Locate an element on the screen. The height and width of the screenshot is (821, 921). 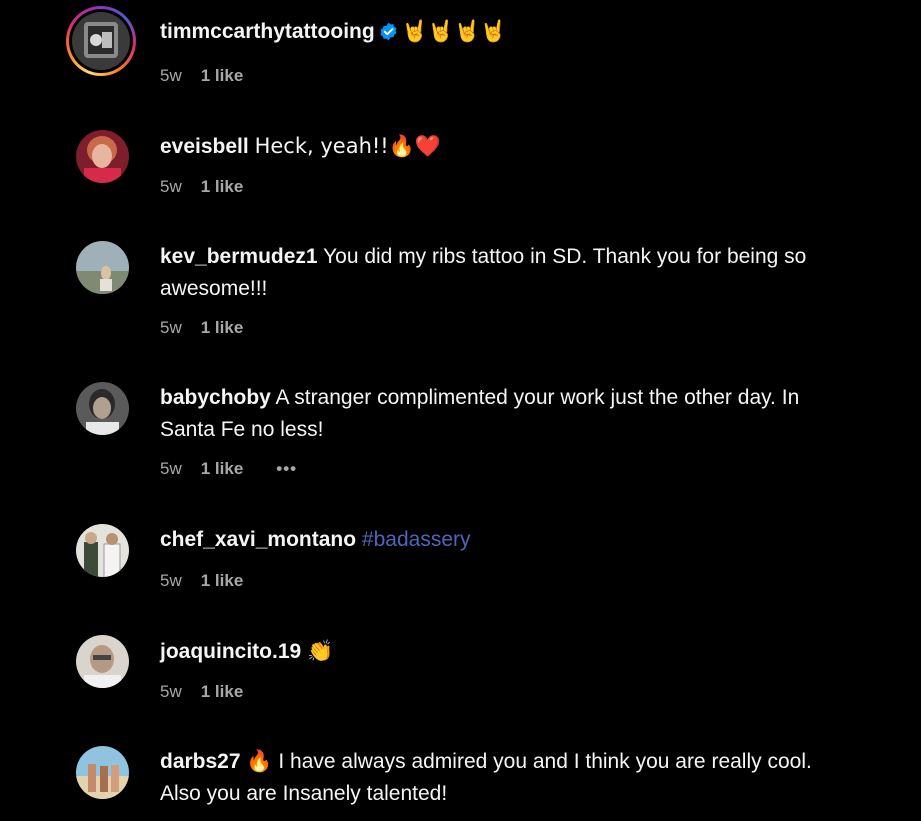
comment-username: babychoby is located at coordinates (215, 397).